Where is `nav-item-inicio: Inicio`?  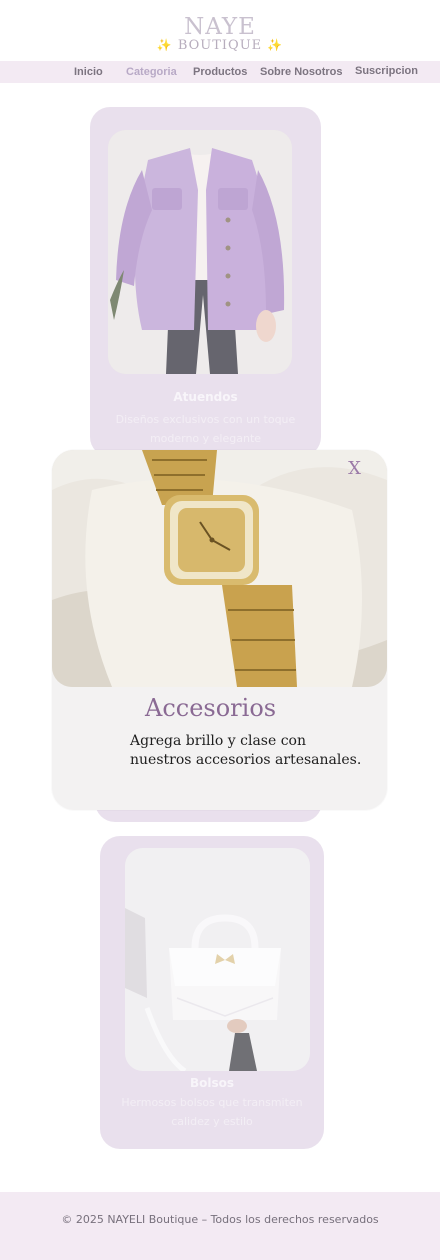 nav-item-inicio: Inicio is located at coordinates (88, 72).